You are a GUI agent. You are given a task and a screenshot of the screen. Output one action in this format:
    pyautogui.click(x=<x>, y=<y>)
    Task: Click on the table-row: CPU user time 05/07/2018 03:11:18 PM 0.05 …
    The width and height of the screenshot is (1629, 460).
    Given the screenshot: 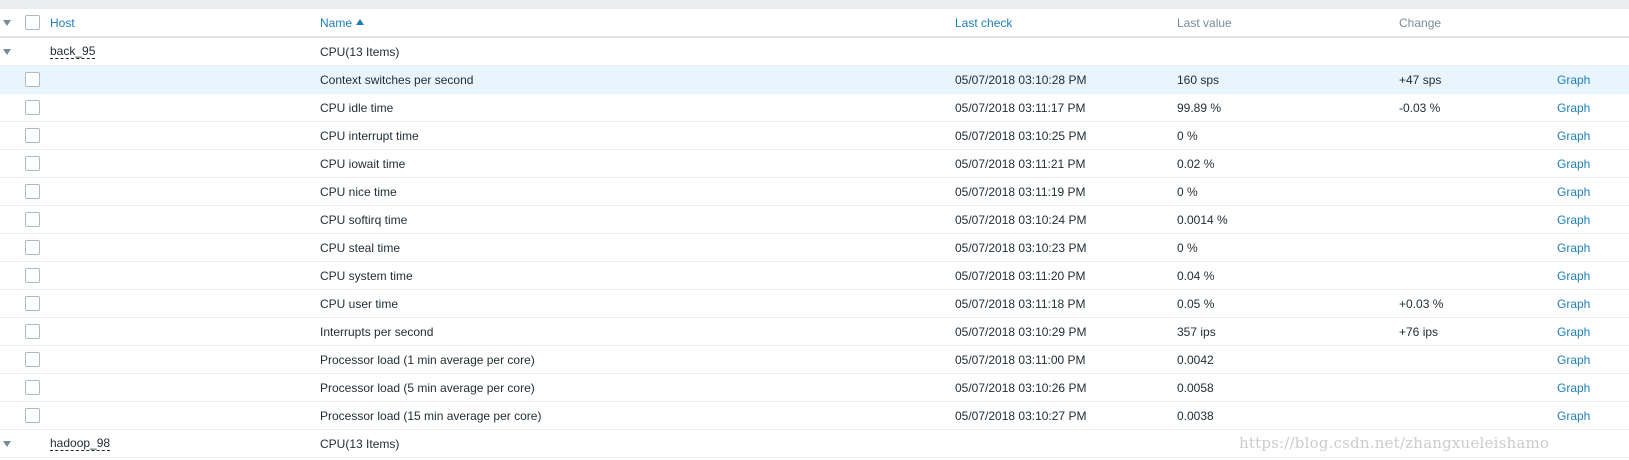 What is the action you would take?
    pyautogui.click(x=814, y=304)
    